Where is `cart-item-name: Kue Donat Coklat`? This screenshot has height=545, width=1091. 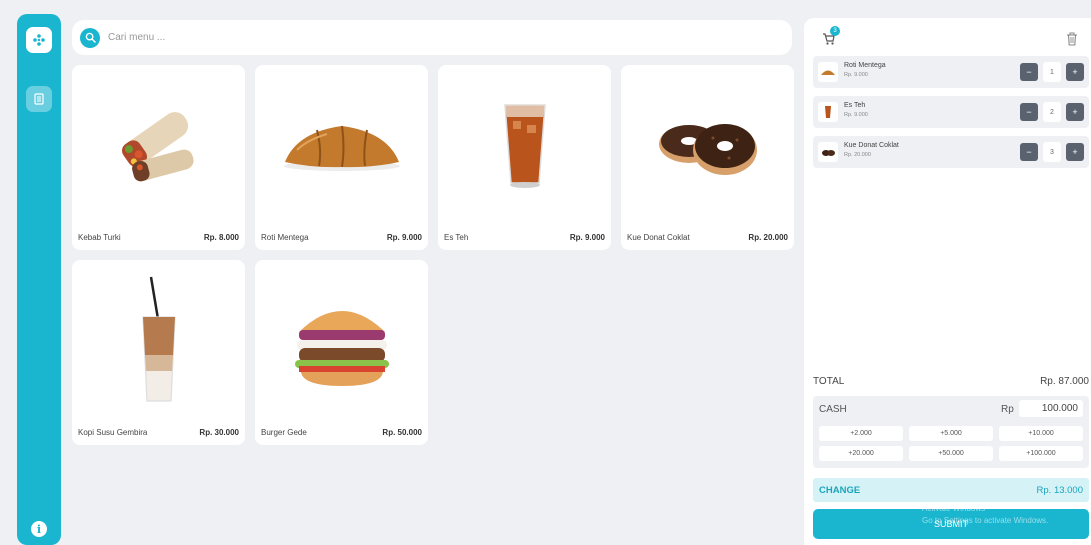 cart-item-name: Kue Donat Coklat is located at coordinates (871, 145).